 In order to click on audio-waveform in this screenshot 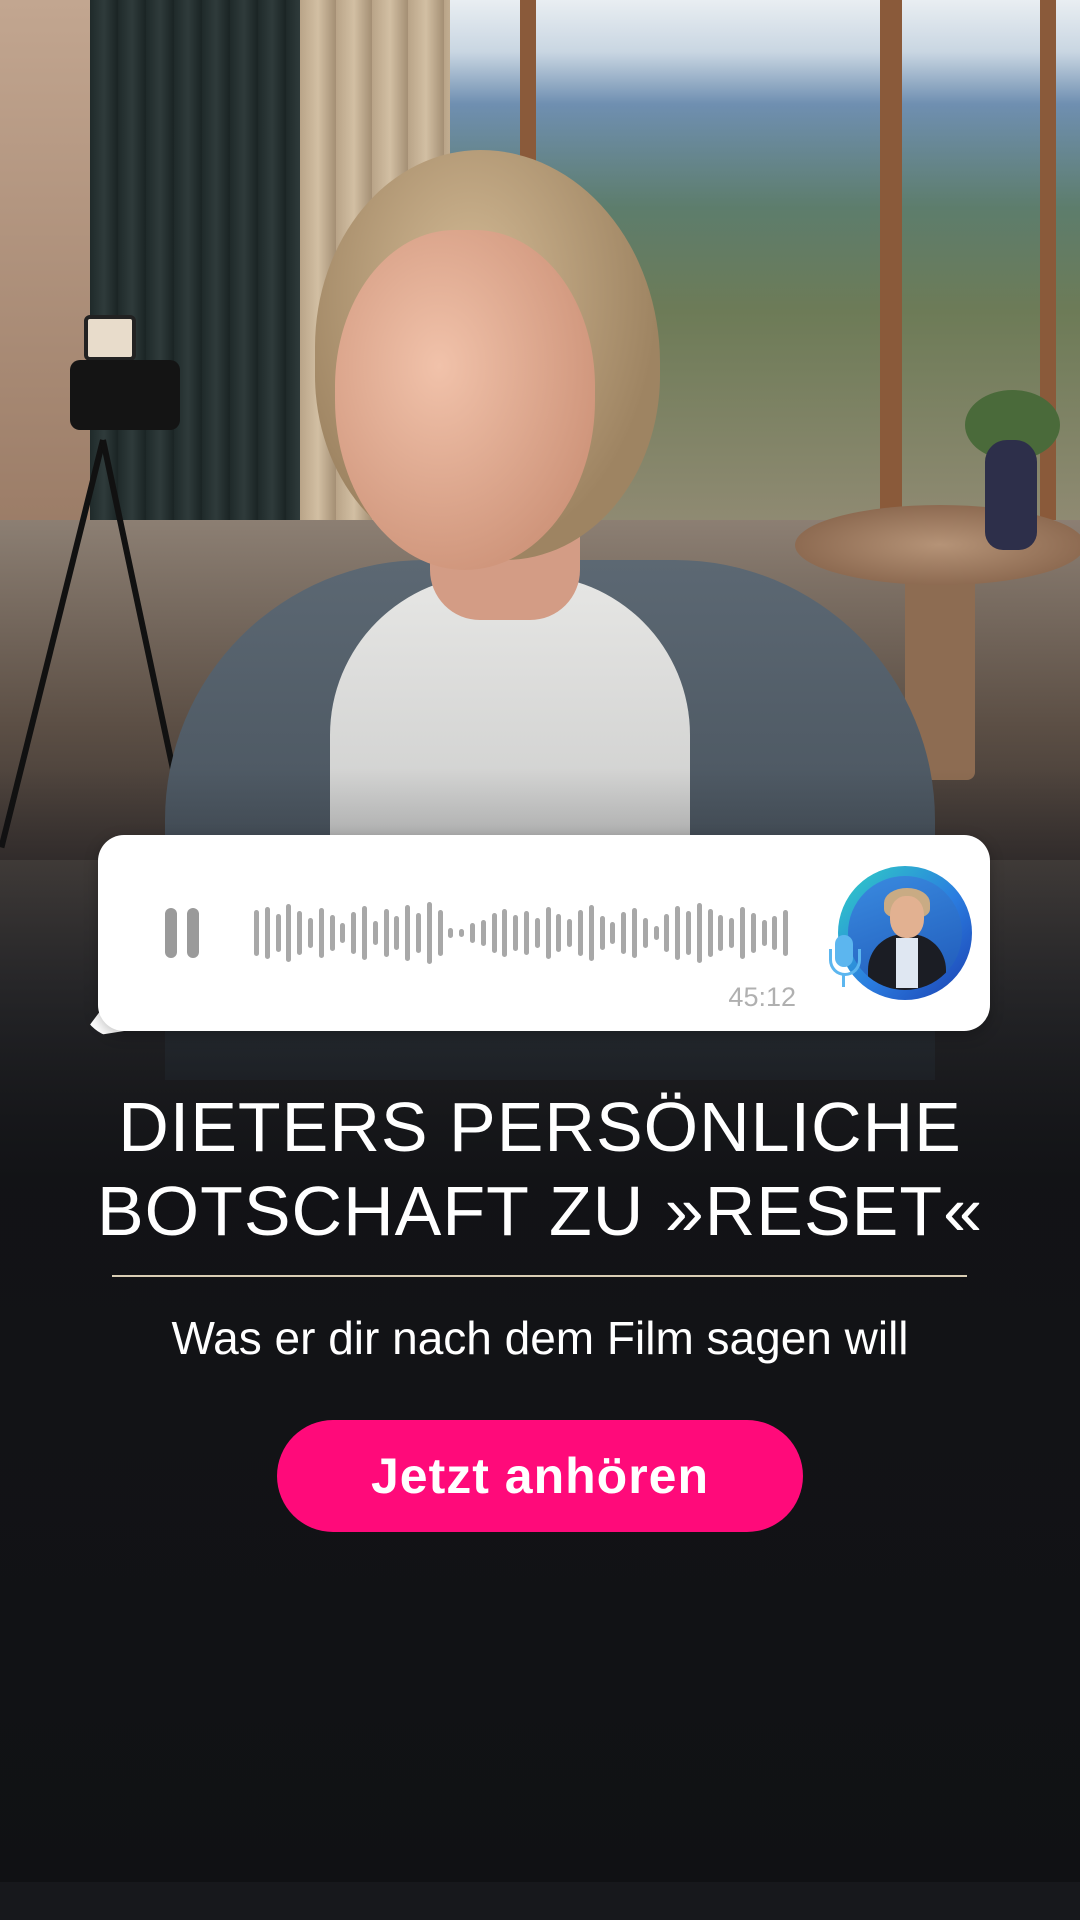, I will do `click(524, 933)`.